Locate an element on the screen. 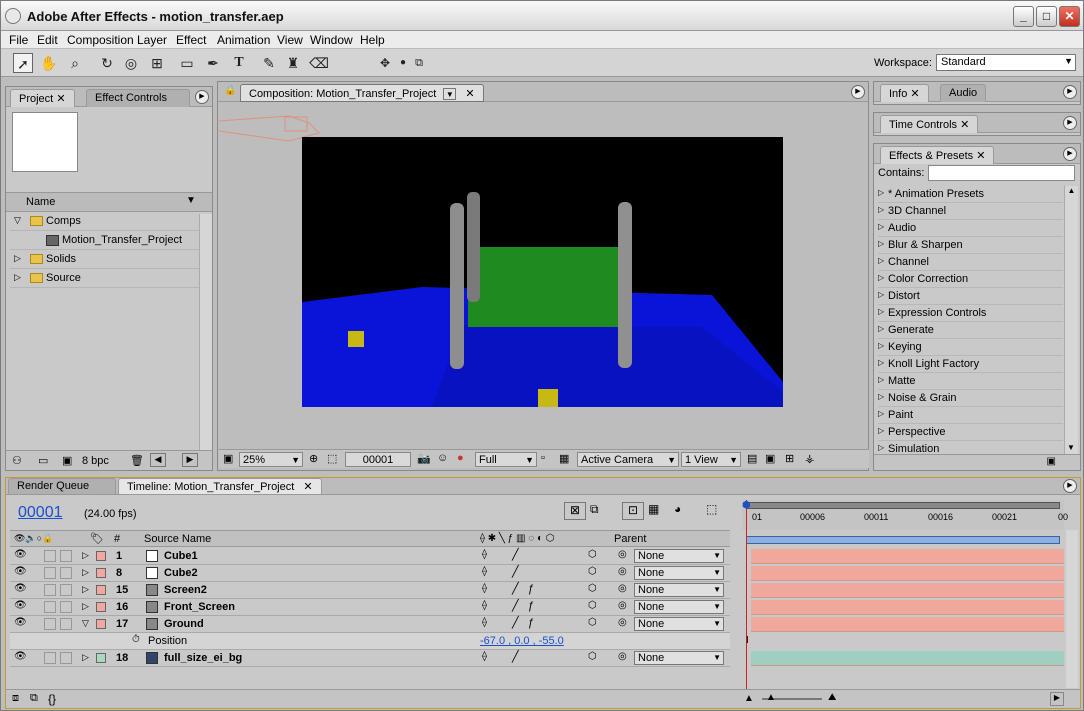 The image size is (1084, 711). zoom-in-icon: ⛰ is located at coordinates (832, 697).